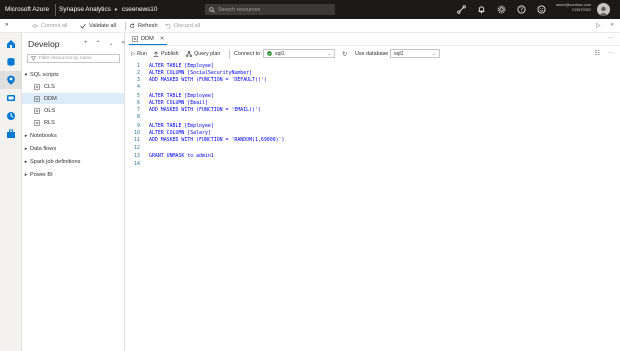  What do you see at coordinates (73, 174) in the screenshot?
I see `tree-power-bi: ▸ Power BI` at bounding box center [73, 174].